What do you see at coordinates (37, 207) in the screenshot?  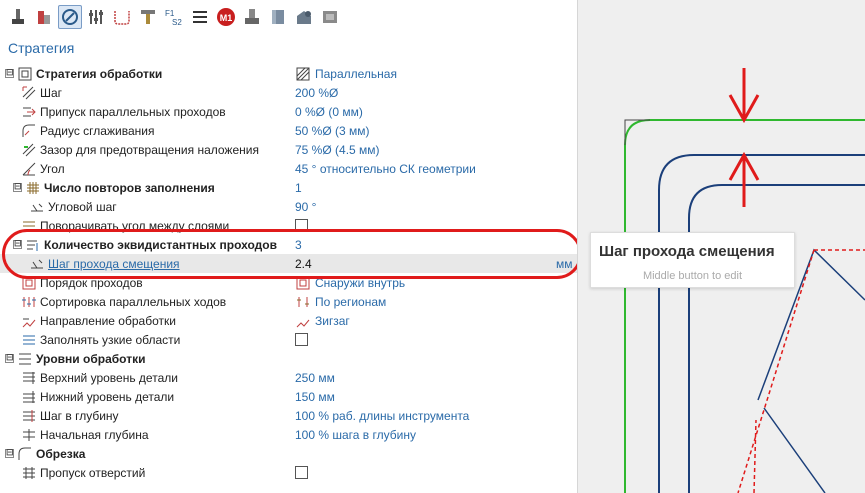 I see `angular-step-icon` at bounding box center [37, 207].